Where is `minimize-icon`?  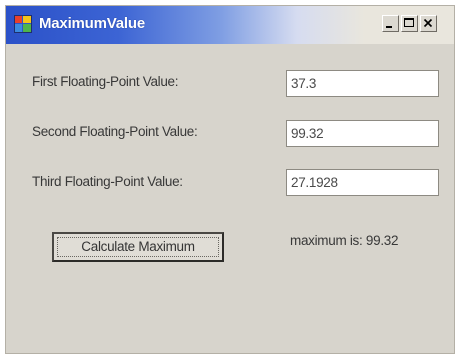
minimize-icon is located at coordinates (389, 27).